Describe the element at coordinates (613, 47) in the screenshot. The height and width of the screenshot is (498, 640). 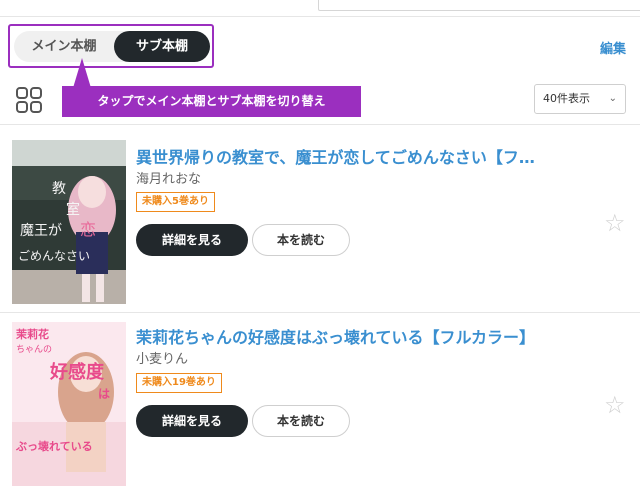
I see `edit-link: 編集` at that location.